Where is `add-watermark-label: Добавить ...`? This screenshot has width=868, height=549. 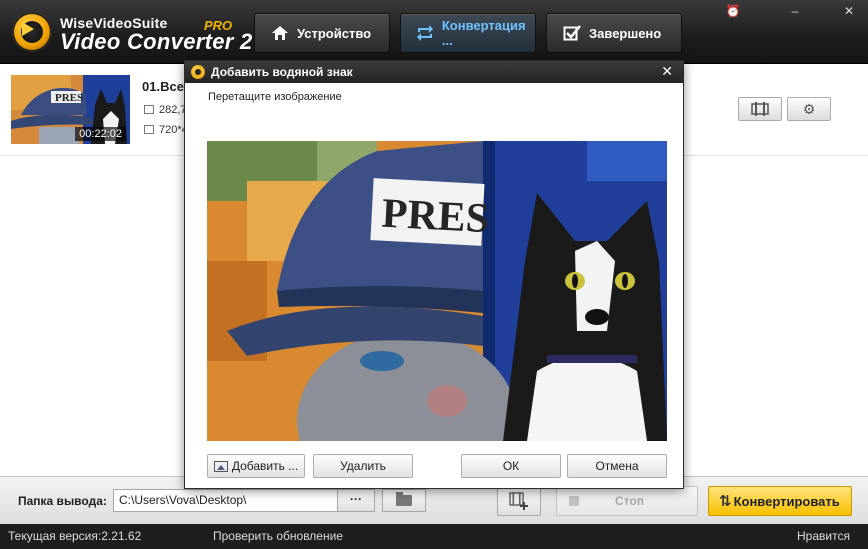 add-watermark-label: Добавить ... is located at coordinates (265, 466).